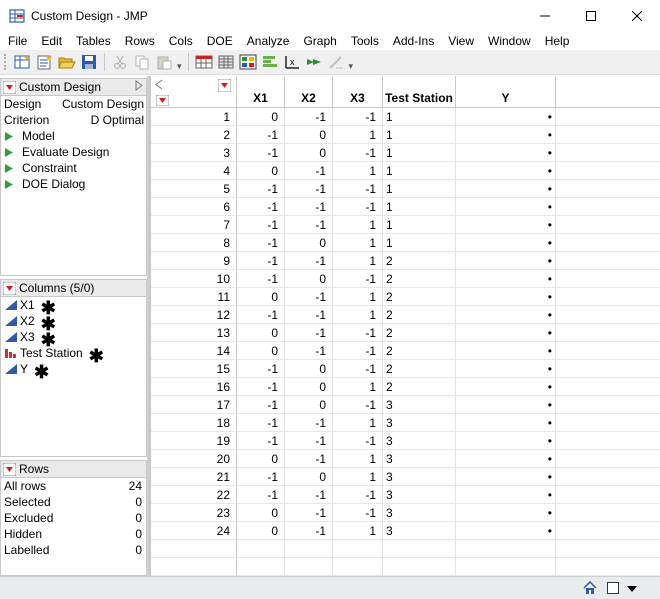 The image size is (660, 599). What do you see at coordinates (194, 441) in the screenshot?
I see `row-number: 19` at bounding box center [194, 441].